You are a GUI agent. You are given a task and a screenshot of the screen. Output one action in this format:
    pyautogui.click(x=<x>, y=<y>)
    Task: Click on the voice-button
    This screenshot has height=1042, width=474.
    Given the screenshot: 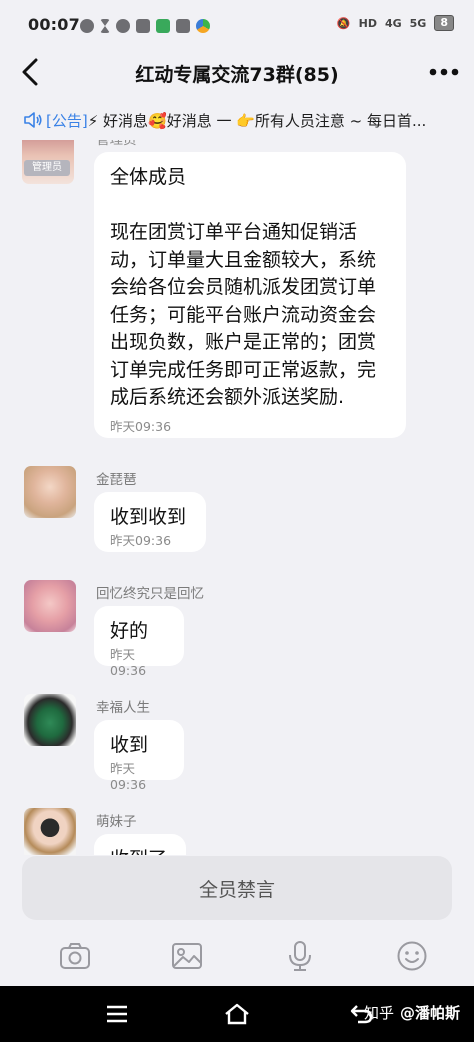 What is the action you would take?
    pyautogui.click(x=300, y=956)
    